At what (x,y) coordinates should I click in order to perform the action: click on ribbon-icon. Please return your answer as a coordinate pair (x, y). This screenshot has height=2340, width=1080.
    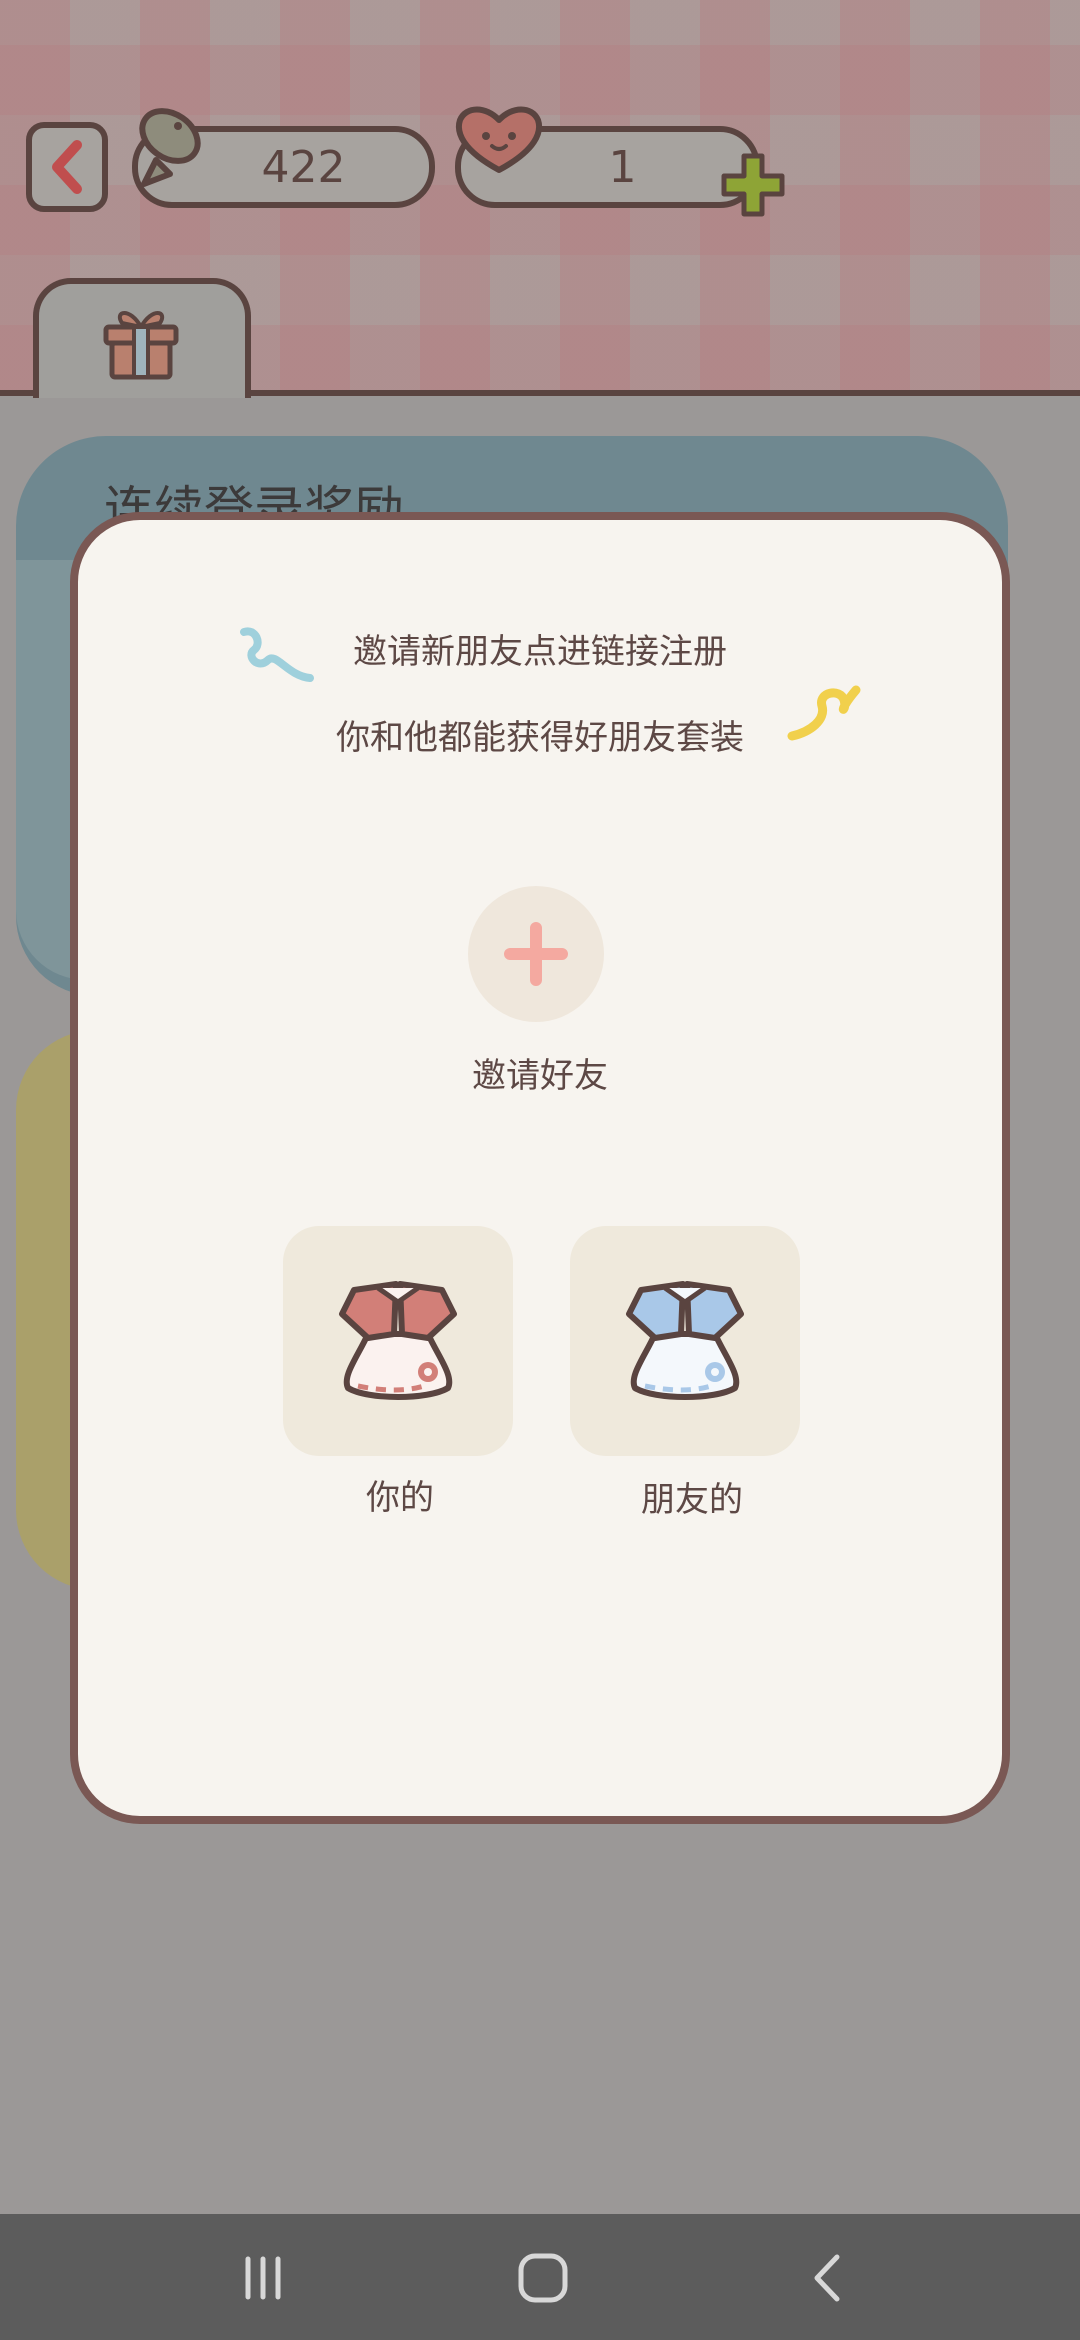
    Looking at the image, I should click on (824, 713).